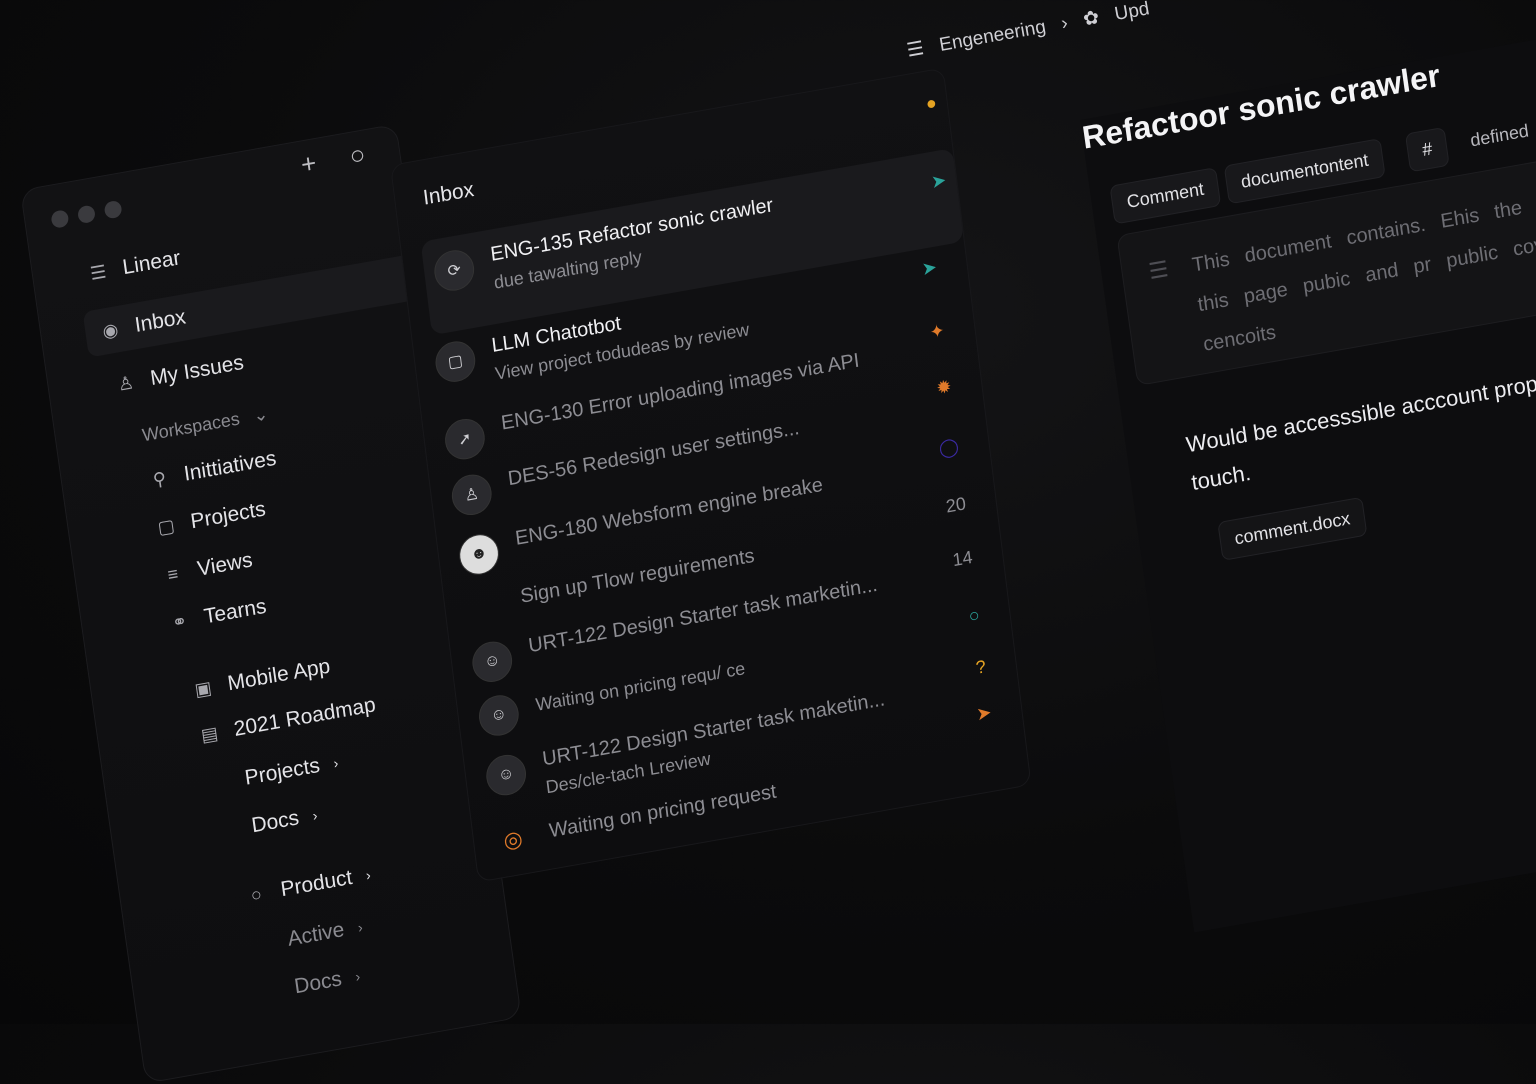  Describe the element at coordinates (471, 495) in the screenshot. I see `avatar: ♙` at that location.